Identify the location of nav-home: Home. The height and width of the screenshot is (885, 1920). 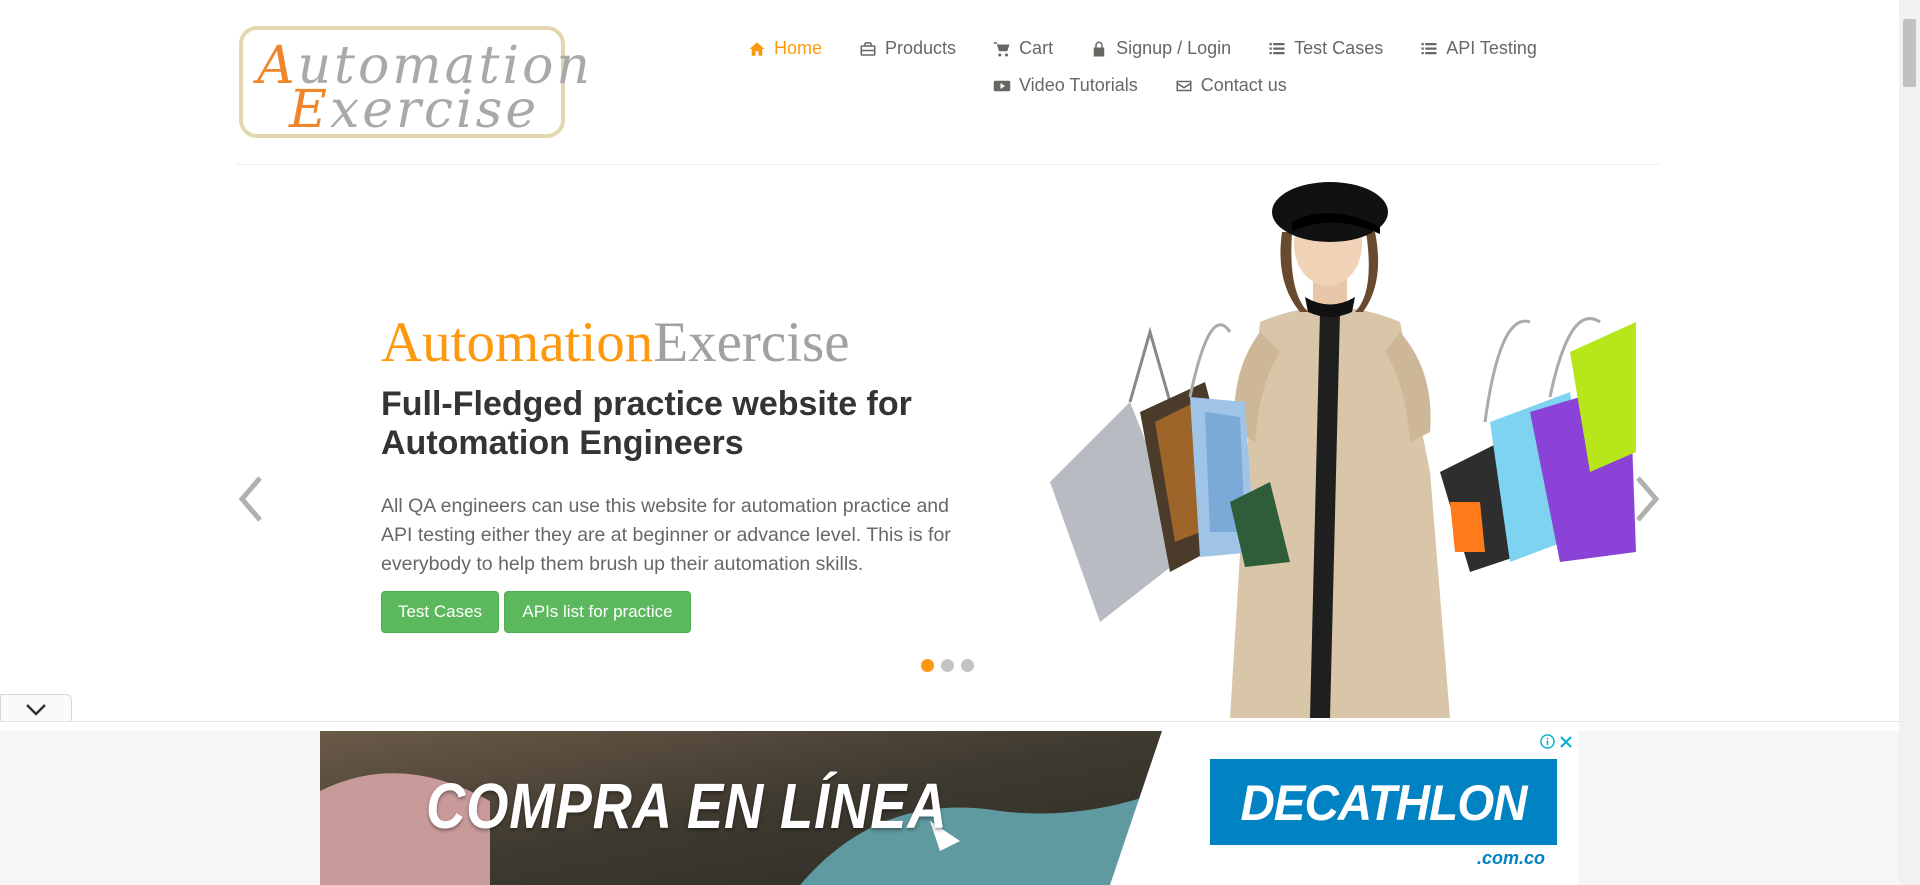
(785, 48).